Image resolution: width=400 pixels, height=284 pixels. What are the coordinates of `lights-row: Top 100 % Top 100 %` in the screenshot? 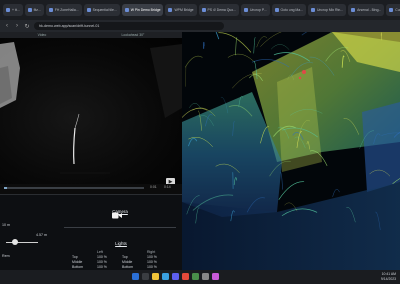 It's located at (122, 256).